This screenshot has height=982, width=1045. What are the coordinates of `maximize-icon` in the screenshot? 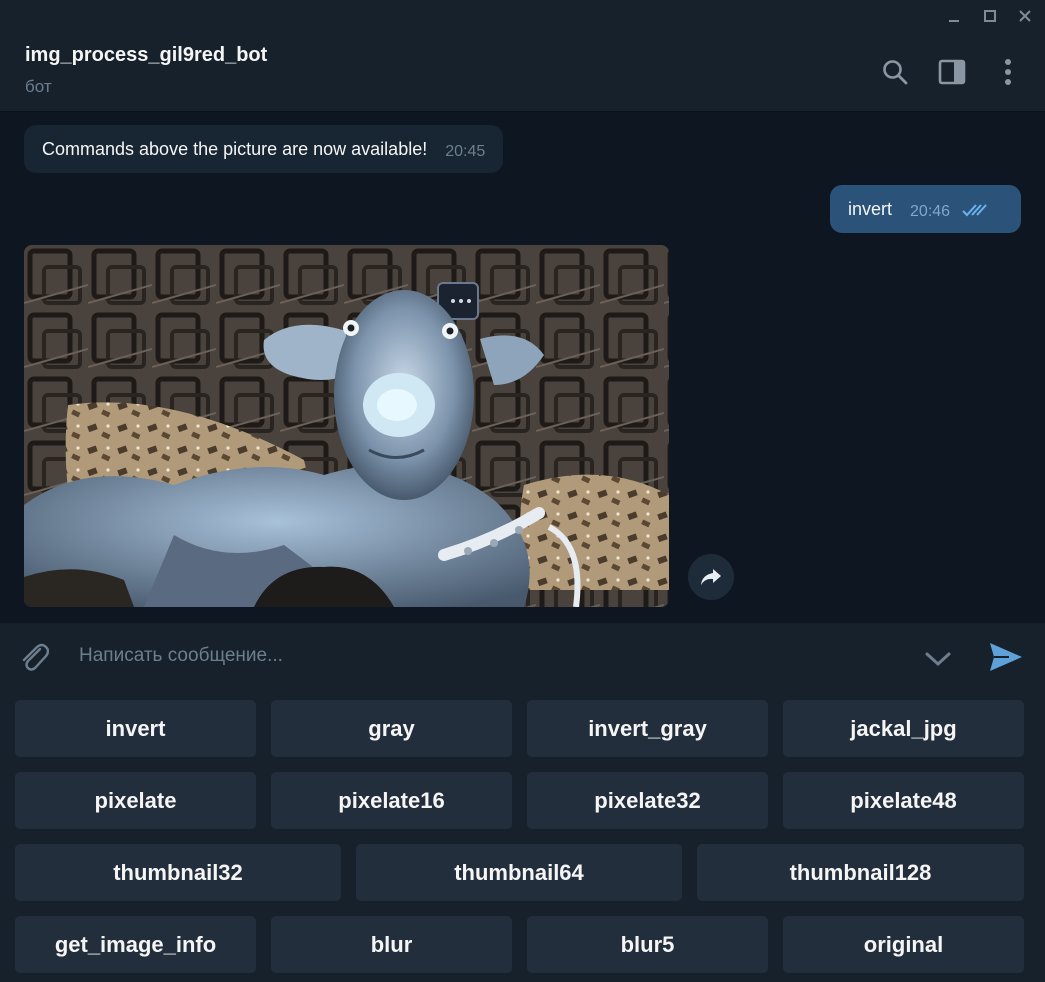 It's located at (990, 16).